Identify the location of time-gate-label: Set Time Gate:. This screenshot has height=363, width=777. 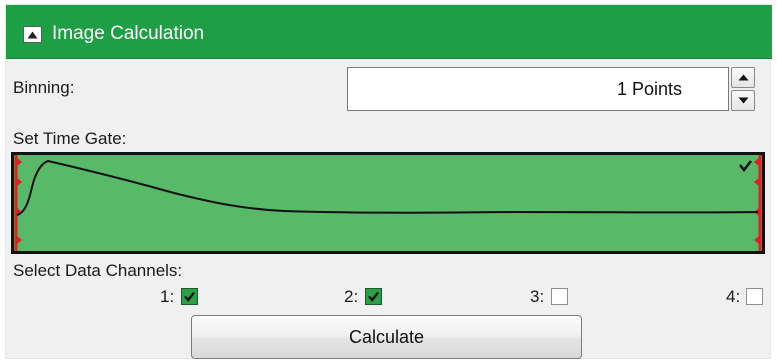
(70, 138).